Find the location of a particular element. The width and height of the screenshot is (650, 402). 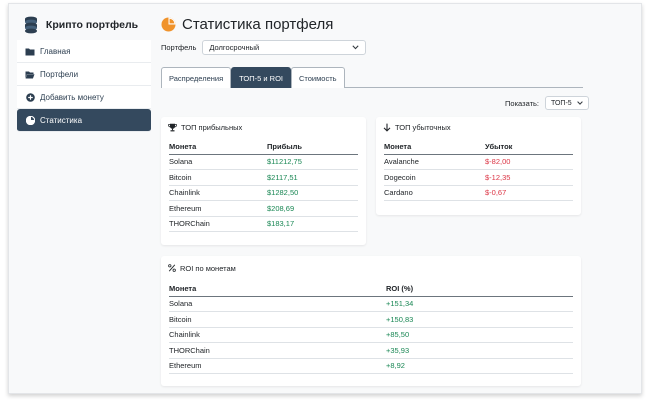

table-row: Bitcoin +150,83 is located at coordinates (371, 320).